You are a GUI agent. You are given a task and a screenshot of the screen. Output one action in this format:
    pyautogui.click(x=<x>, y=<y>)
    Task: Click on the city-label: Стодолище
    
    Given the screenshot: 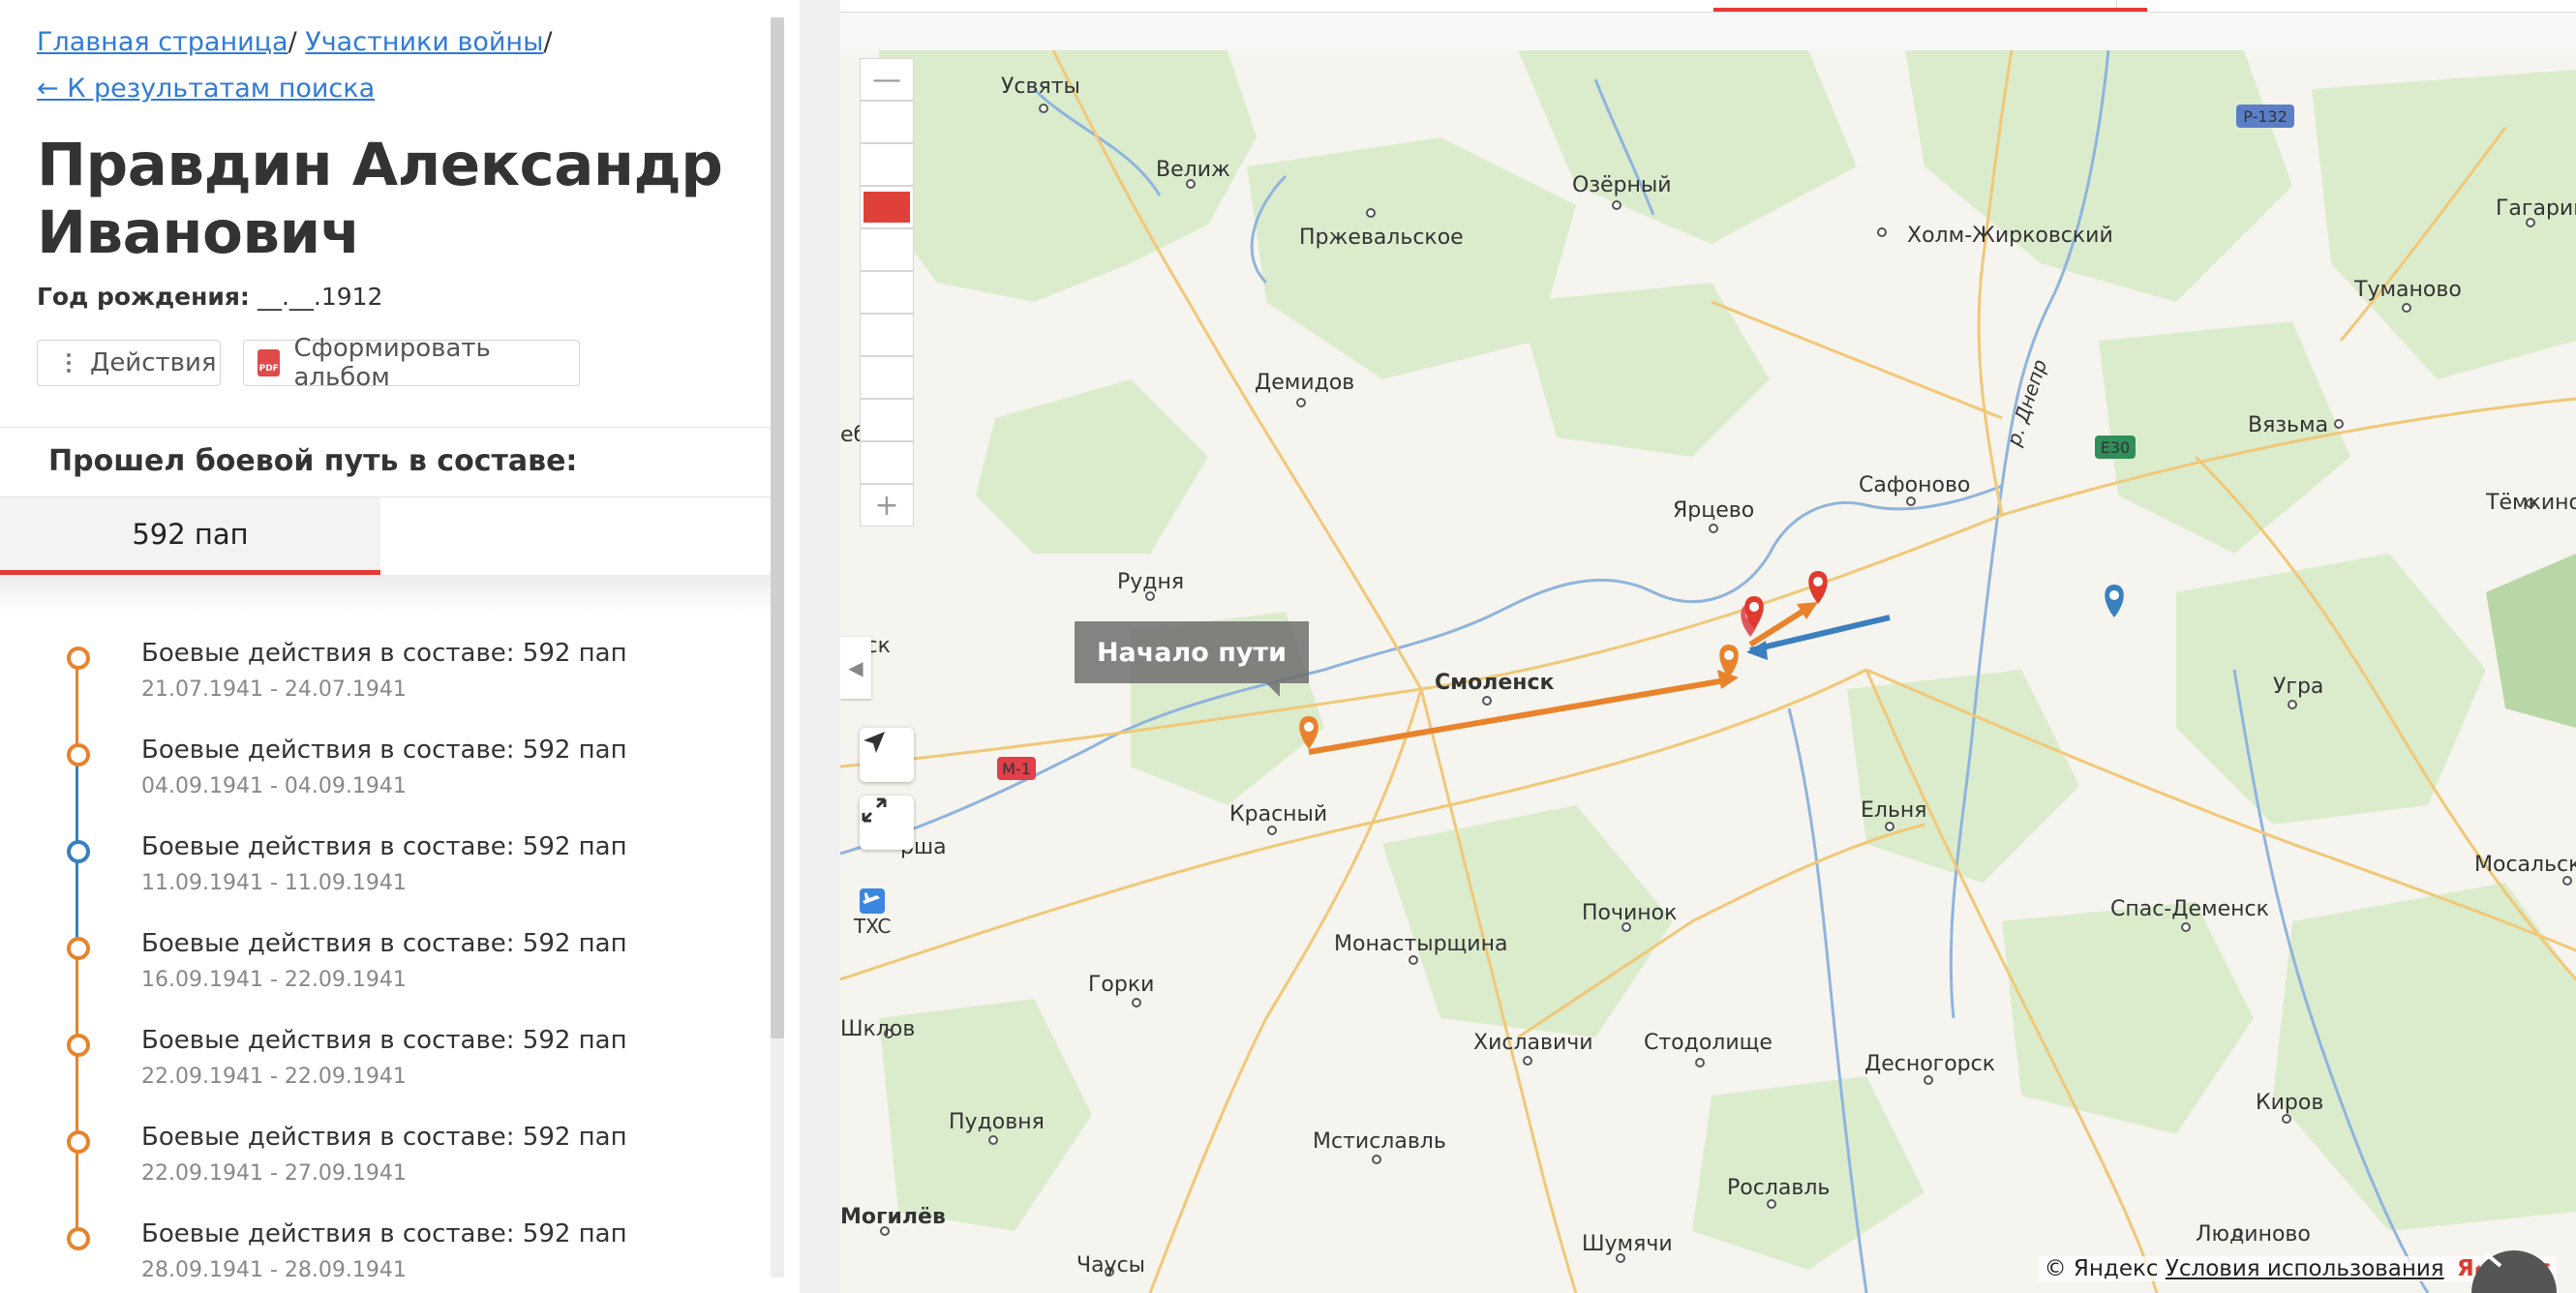 What is the action you would take?
    pyautogui.click(x=1708, y=1043)
    